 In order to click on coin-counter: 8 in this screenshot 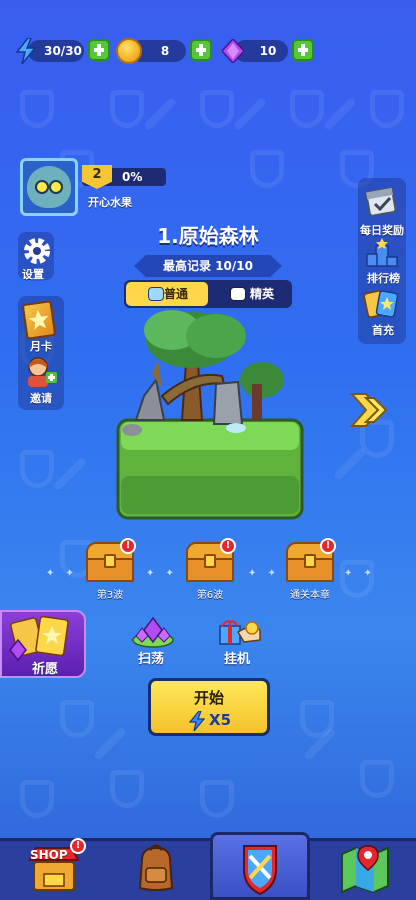, I will do `click(164, 51)`.